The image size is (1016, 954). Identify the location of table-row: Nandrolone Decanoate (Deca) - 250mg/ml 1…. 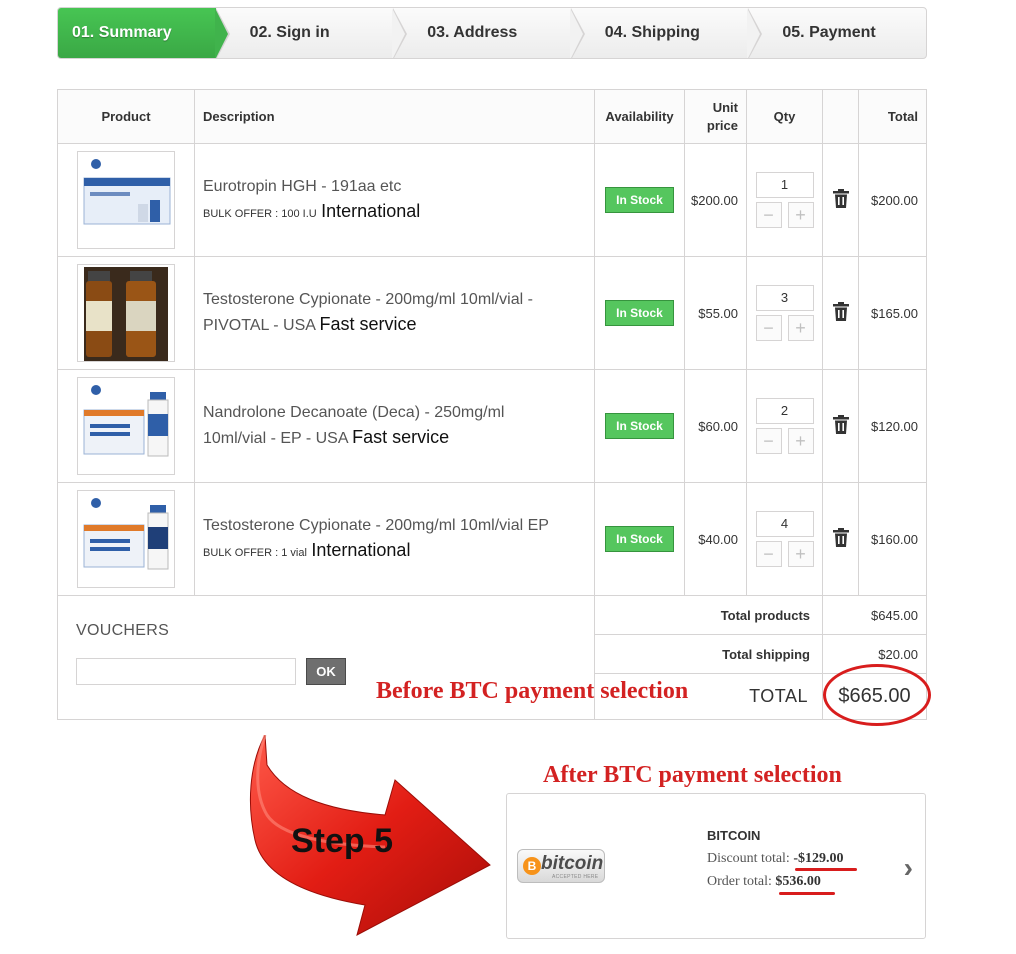
(492, 426).